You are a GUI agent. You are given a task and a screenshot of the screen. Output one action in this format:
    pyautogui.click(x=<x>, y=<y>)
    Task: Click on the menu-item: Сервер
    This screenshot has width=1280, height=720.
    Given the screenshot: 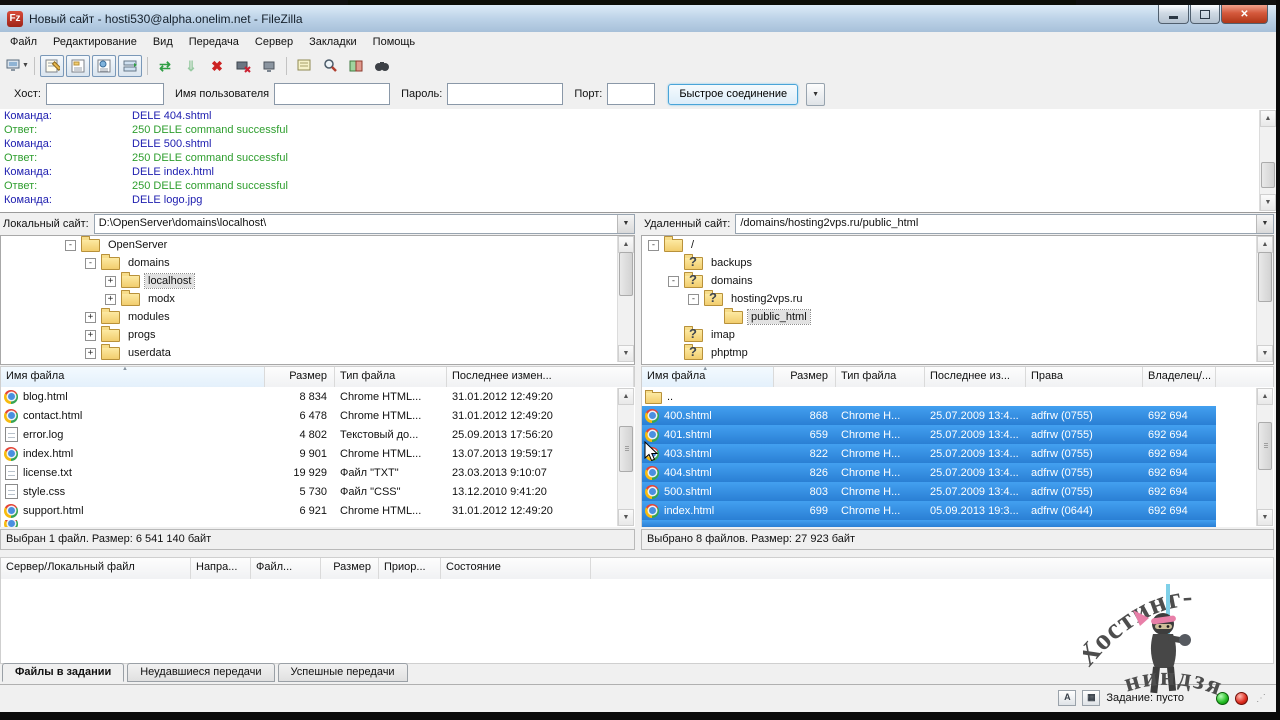 What is the action you would take?
    pyautogui.click(x=274, y=42)
    